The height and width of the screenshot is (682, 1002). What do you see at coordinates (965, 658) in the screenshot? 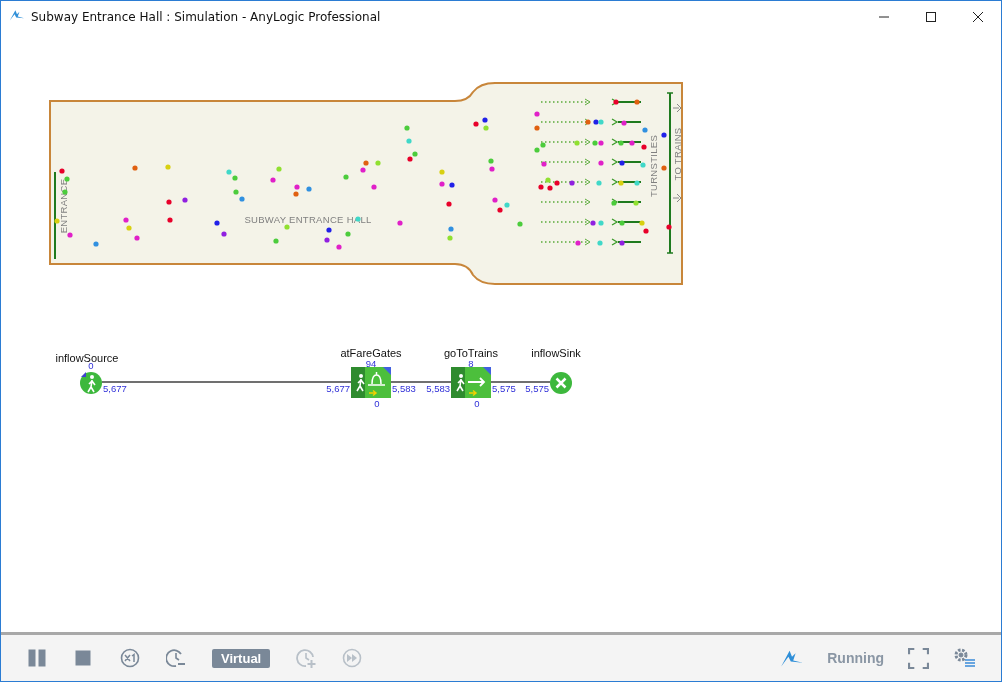
I see `settings-icon` at bounding box center [965, 658].